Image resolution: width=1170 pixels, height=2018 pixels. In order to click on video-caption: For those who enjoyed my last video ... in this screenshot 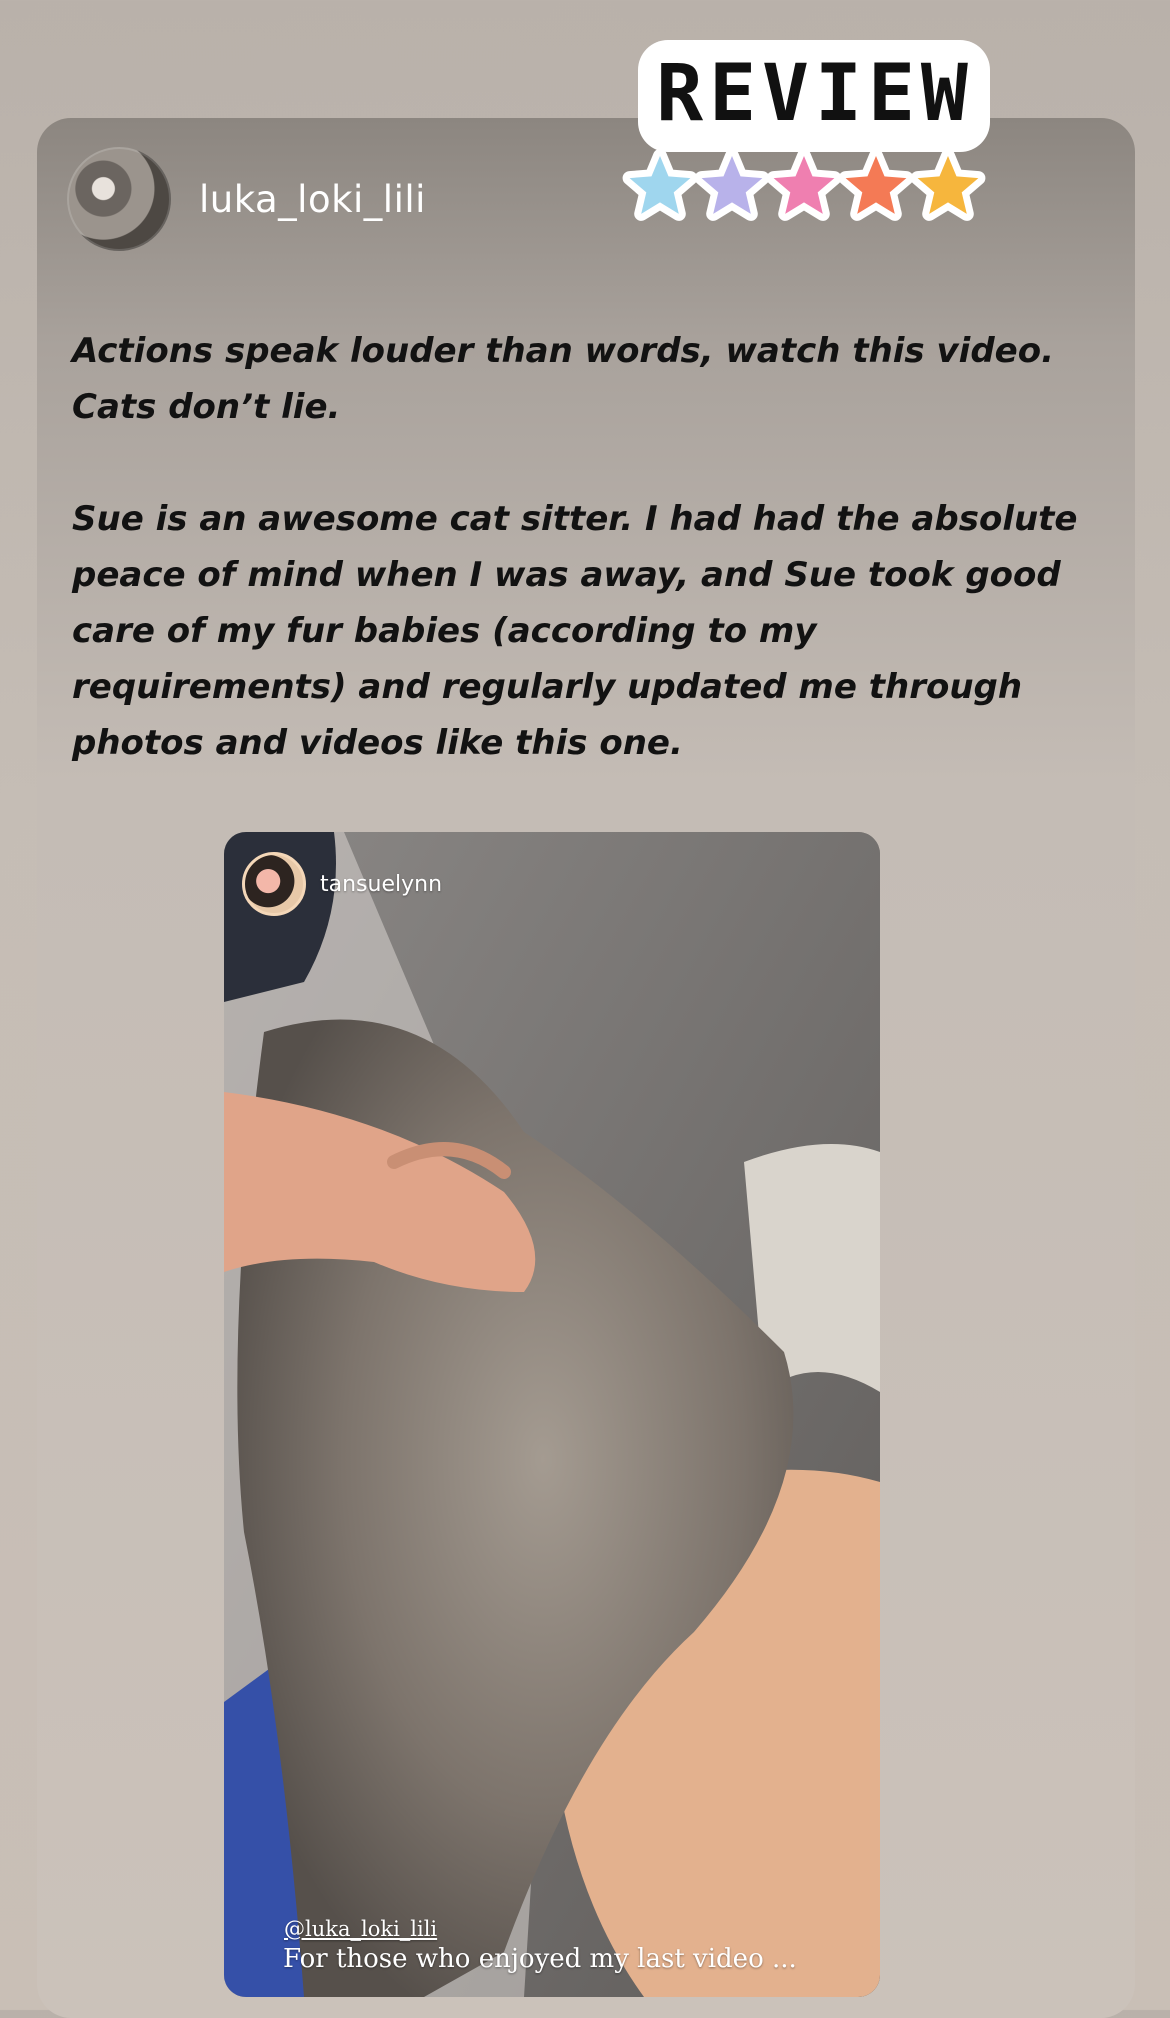, I will do `click(540, 1959)`.